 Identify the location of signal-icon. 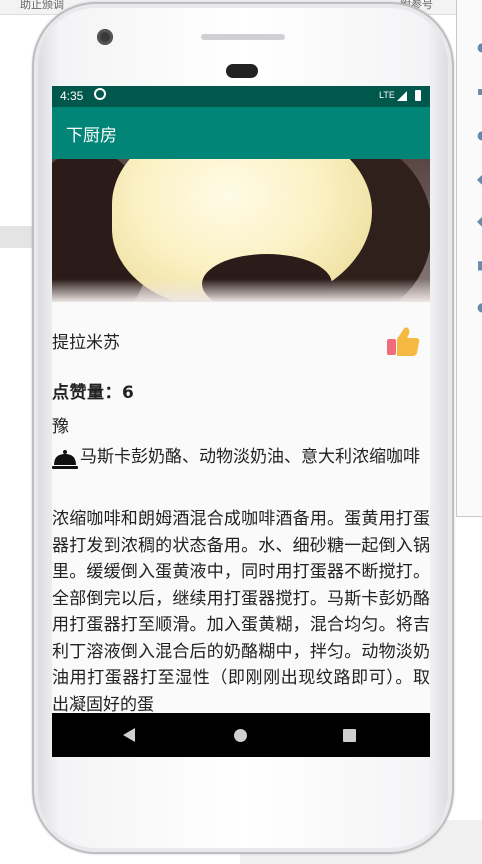
(402, 96).